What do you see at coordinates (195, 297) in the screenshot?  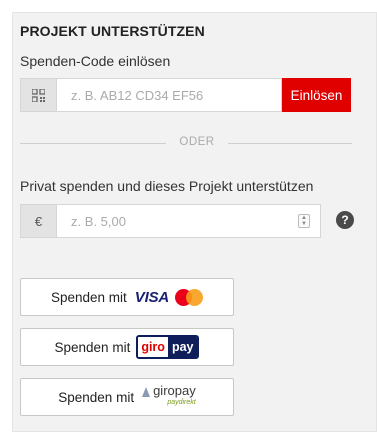 I see `mastercard-orange-circle` at bounding box center [195, 297].